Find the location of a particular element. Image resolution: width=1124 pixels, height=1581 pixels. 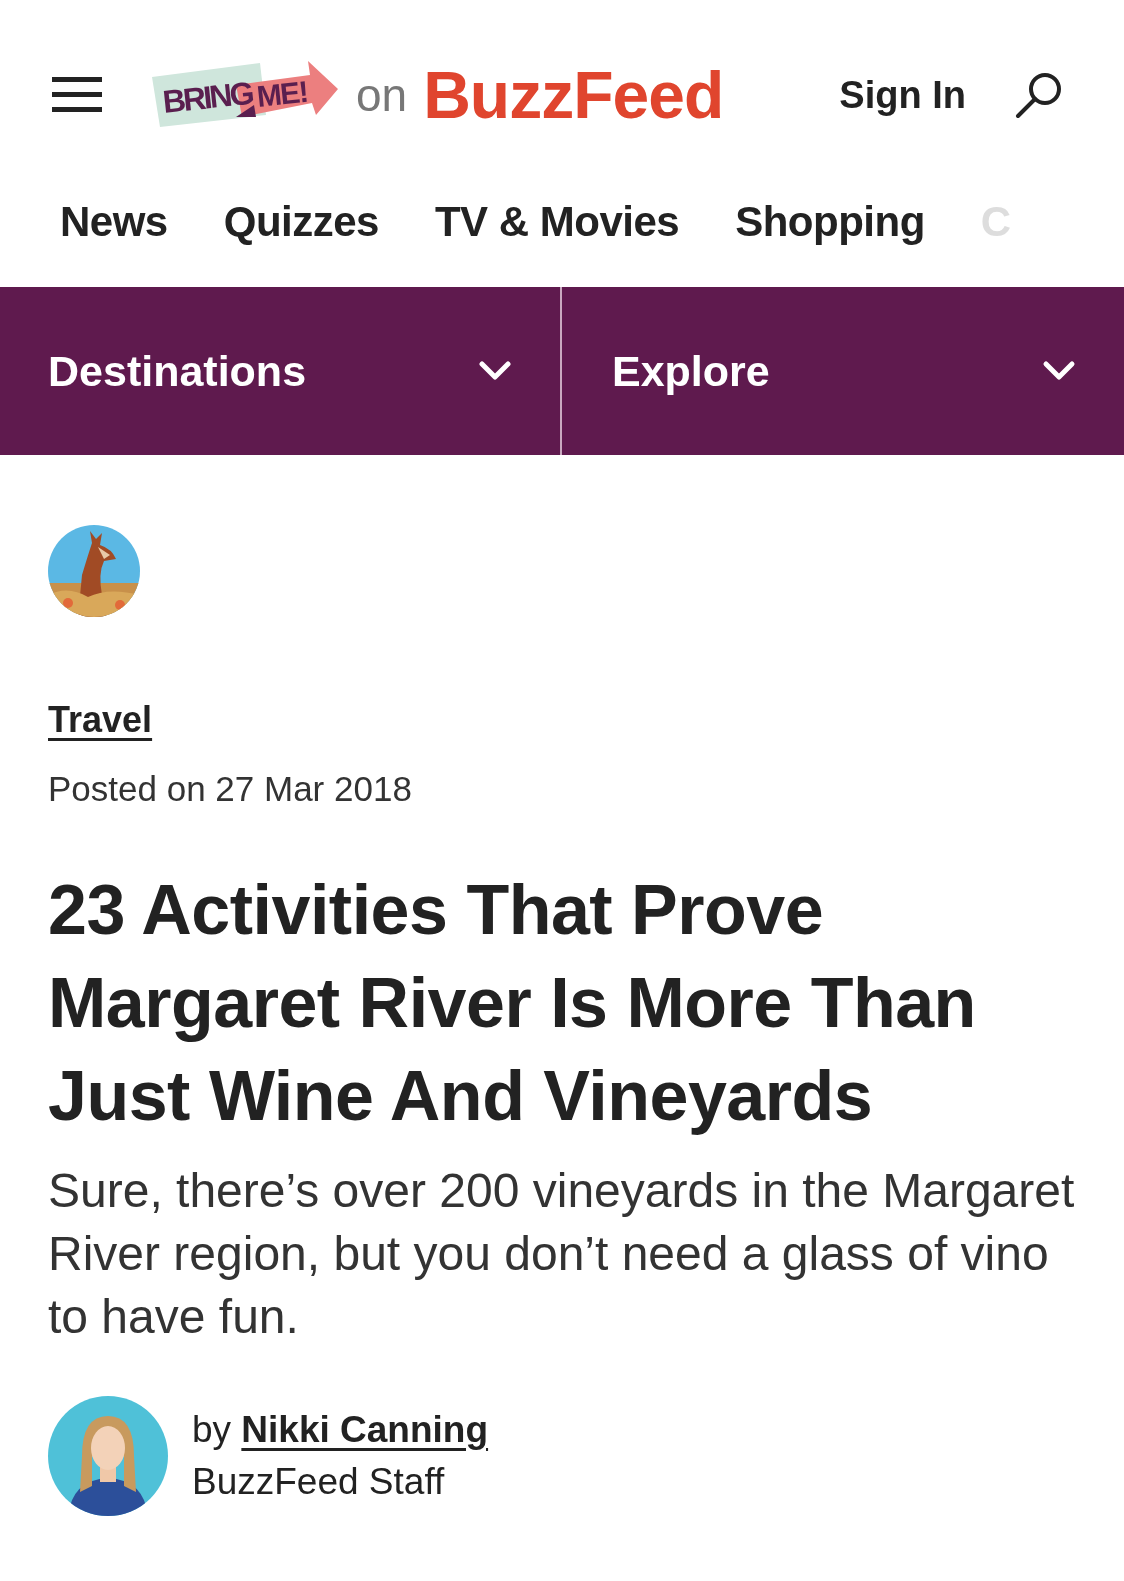

author-role: BuzzFeed Staff is located at coordinates (319, 1481).